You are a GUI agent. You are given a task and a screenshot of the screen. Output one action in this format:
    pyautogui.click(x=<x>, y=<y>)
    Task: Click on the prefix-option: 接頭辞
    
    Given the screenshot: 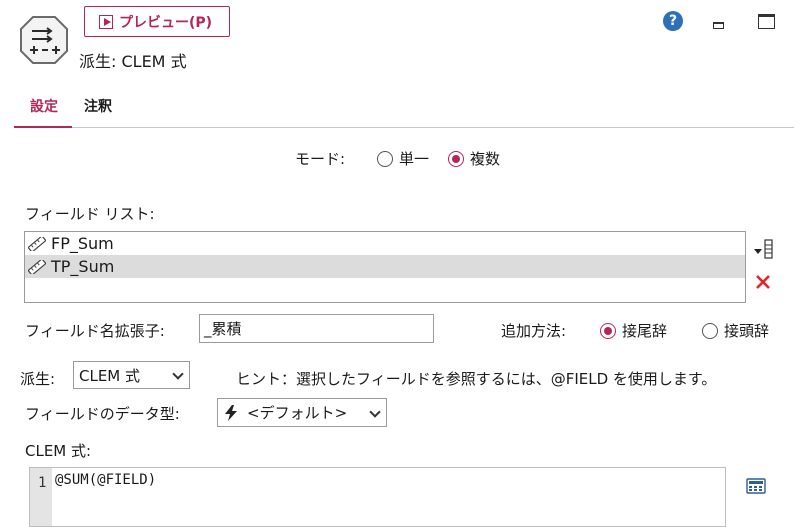 What is the action you would take?
    pyautogui.click(x=735, y=330)
    